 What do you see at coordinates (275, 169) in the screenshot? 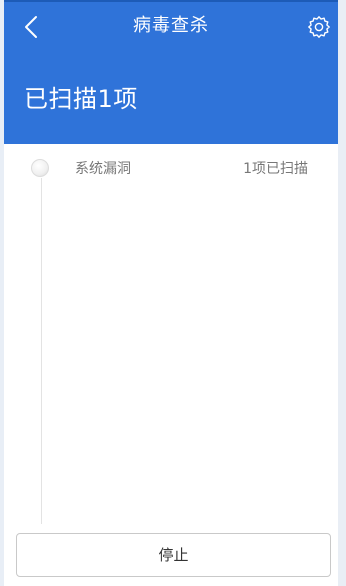
I see `item-status: 1项已扫描` at bounding box center [275, 169].